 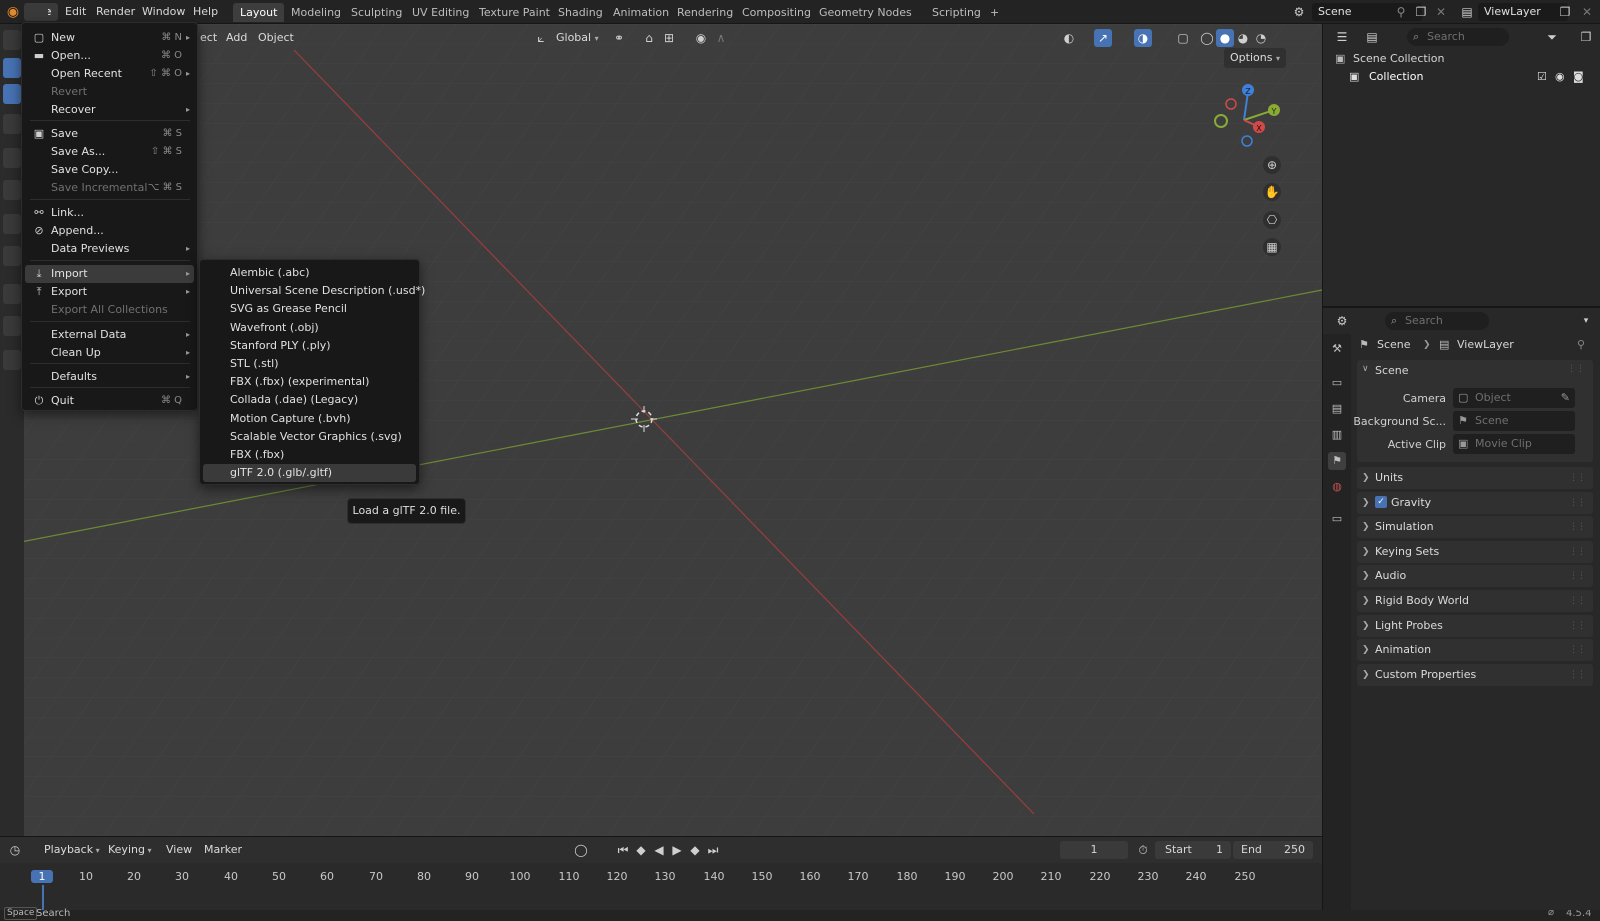 What do you see at coordinates (1401, 12) in the screenshot?
I see `pin-icon: ⚲` at bounding box center [1401, 12].